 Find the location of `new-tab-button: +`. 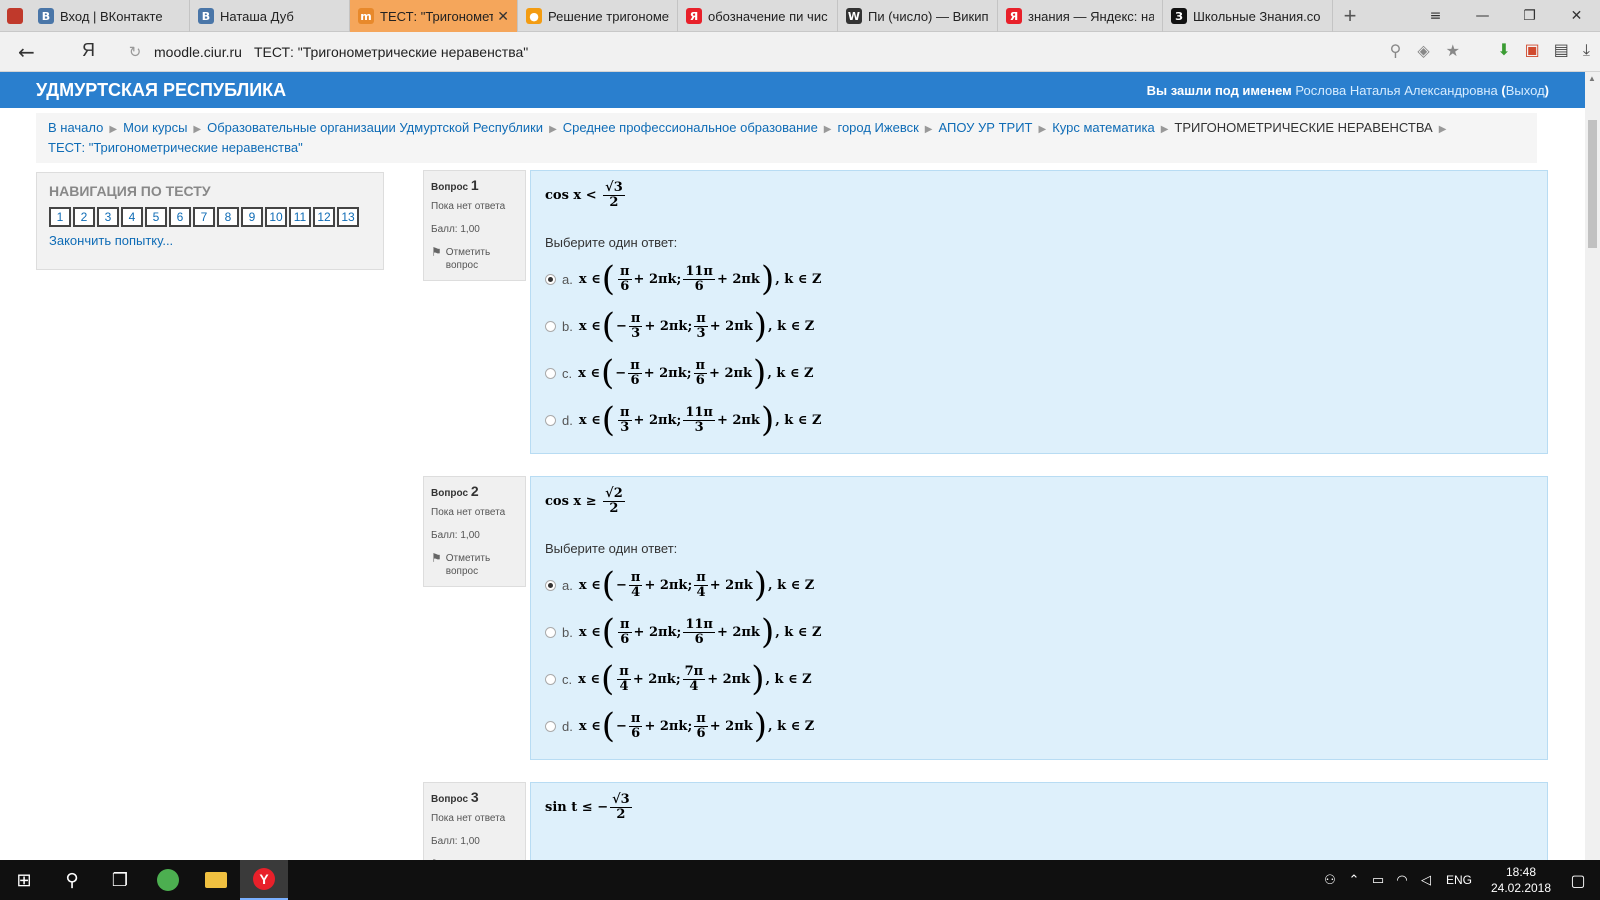

new-tab-button: + is located at coordinates (1350, 16).